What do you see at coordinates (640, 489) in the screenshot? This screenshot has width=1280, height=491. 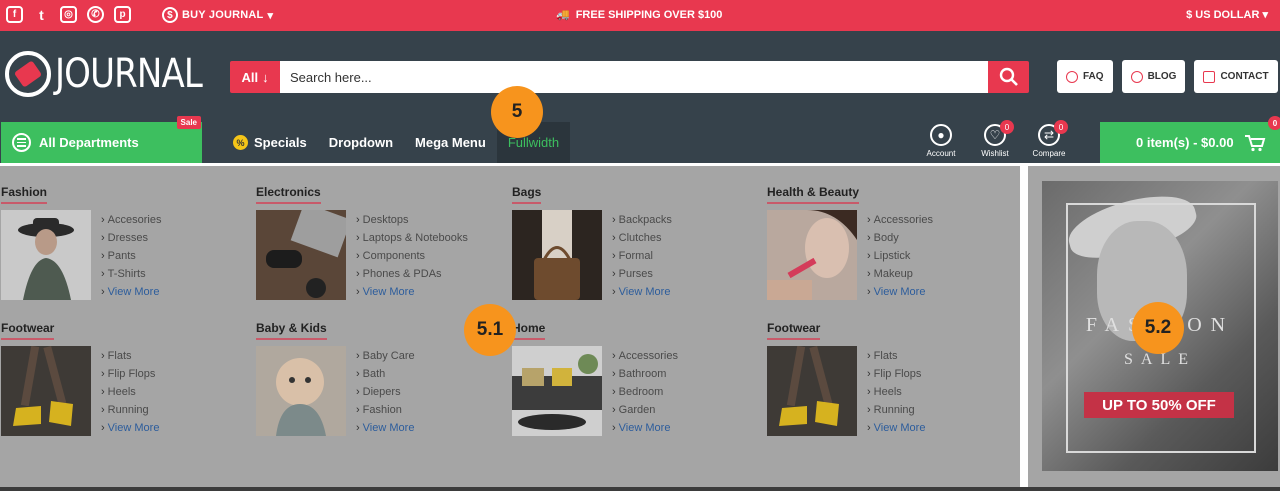 I see `page-content-edge` at bounding box center [640, 489].